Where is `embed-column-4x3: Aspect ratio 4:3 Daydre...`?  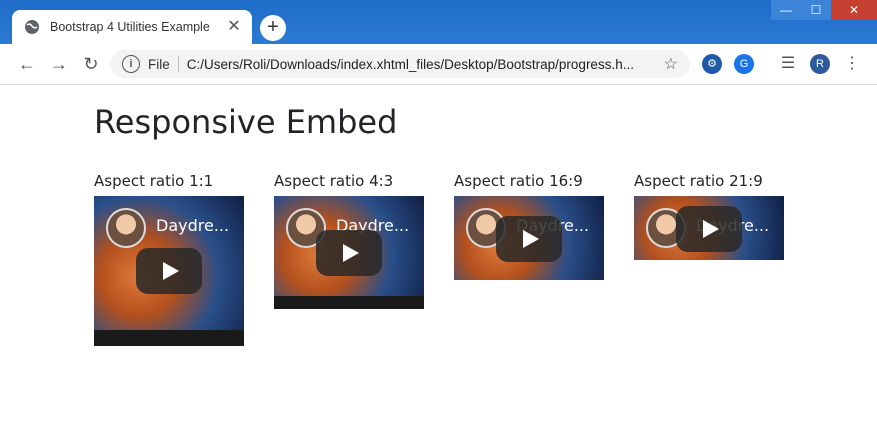
embed-column-4x3: Aspect ratio 4:3 Daydre... is located at coordinates (349, 240).